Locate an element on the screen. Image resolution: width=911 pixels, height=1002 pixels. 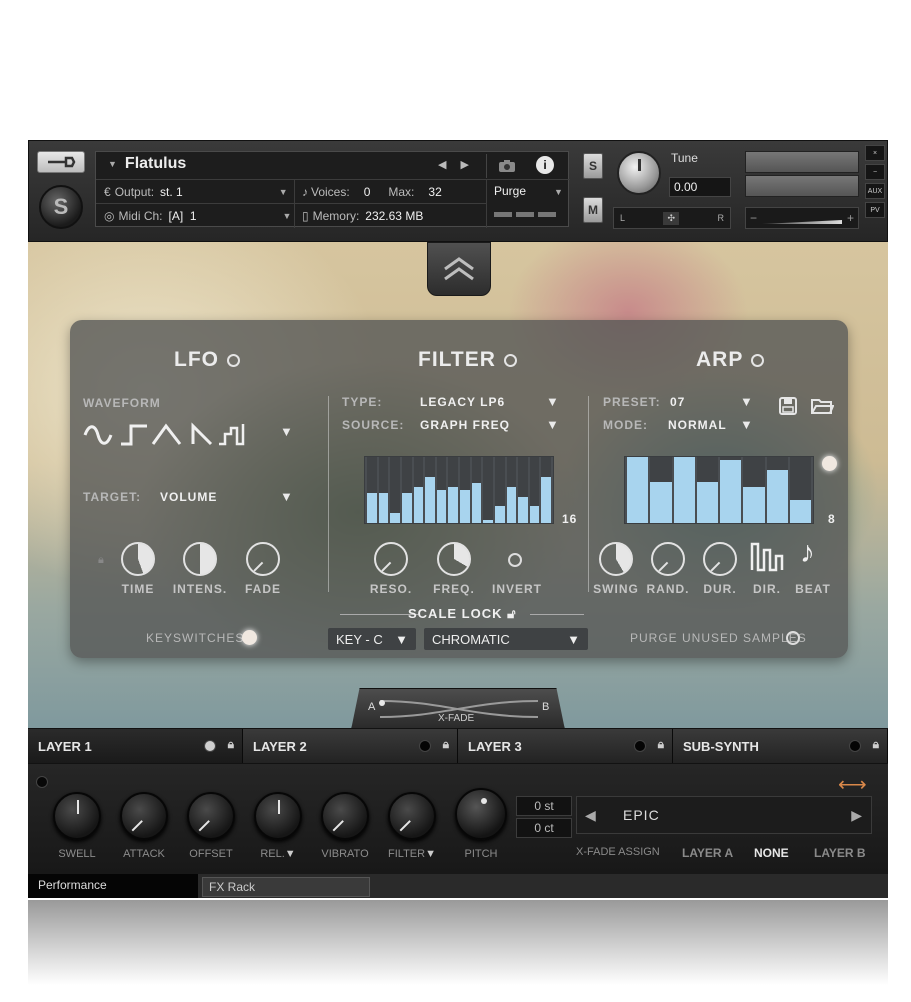
output-row: € Output: st. 1 ▼ is located at coordinates (196, 192).